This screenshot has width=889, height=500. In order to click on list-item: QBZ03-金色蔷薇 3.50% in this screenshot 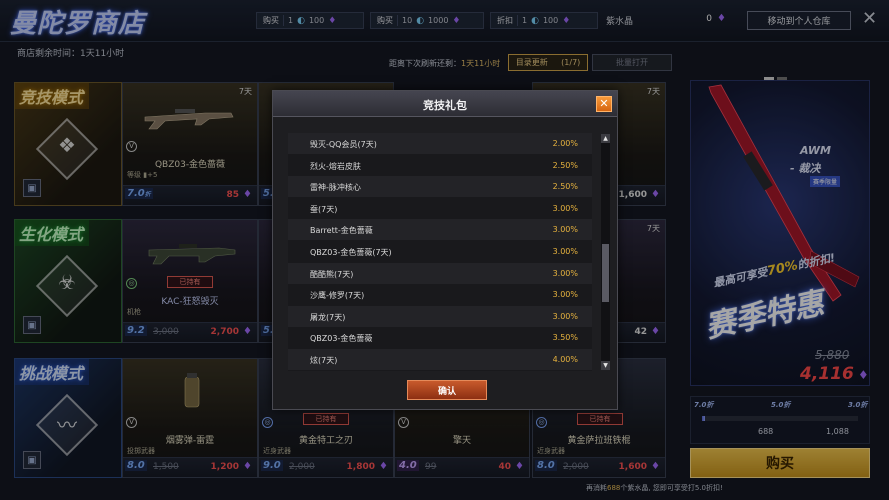, I will do `click(440, 337)`.